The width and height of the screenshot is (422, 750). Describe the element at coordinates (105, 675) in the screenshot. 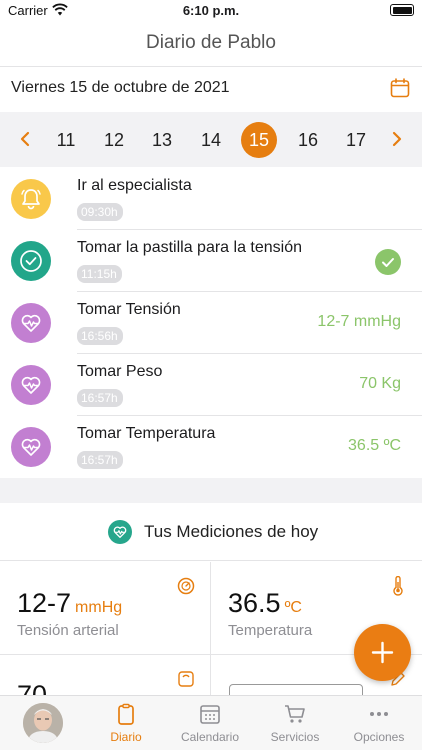

I see `measurement-card: 70` at that location.